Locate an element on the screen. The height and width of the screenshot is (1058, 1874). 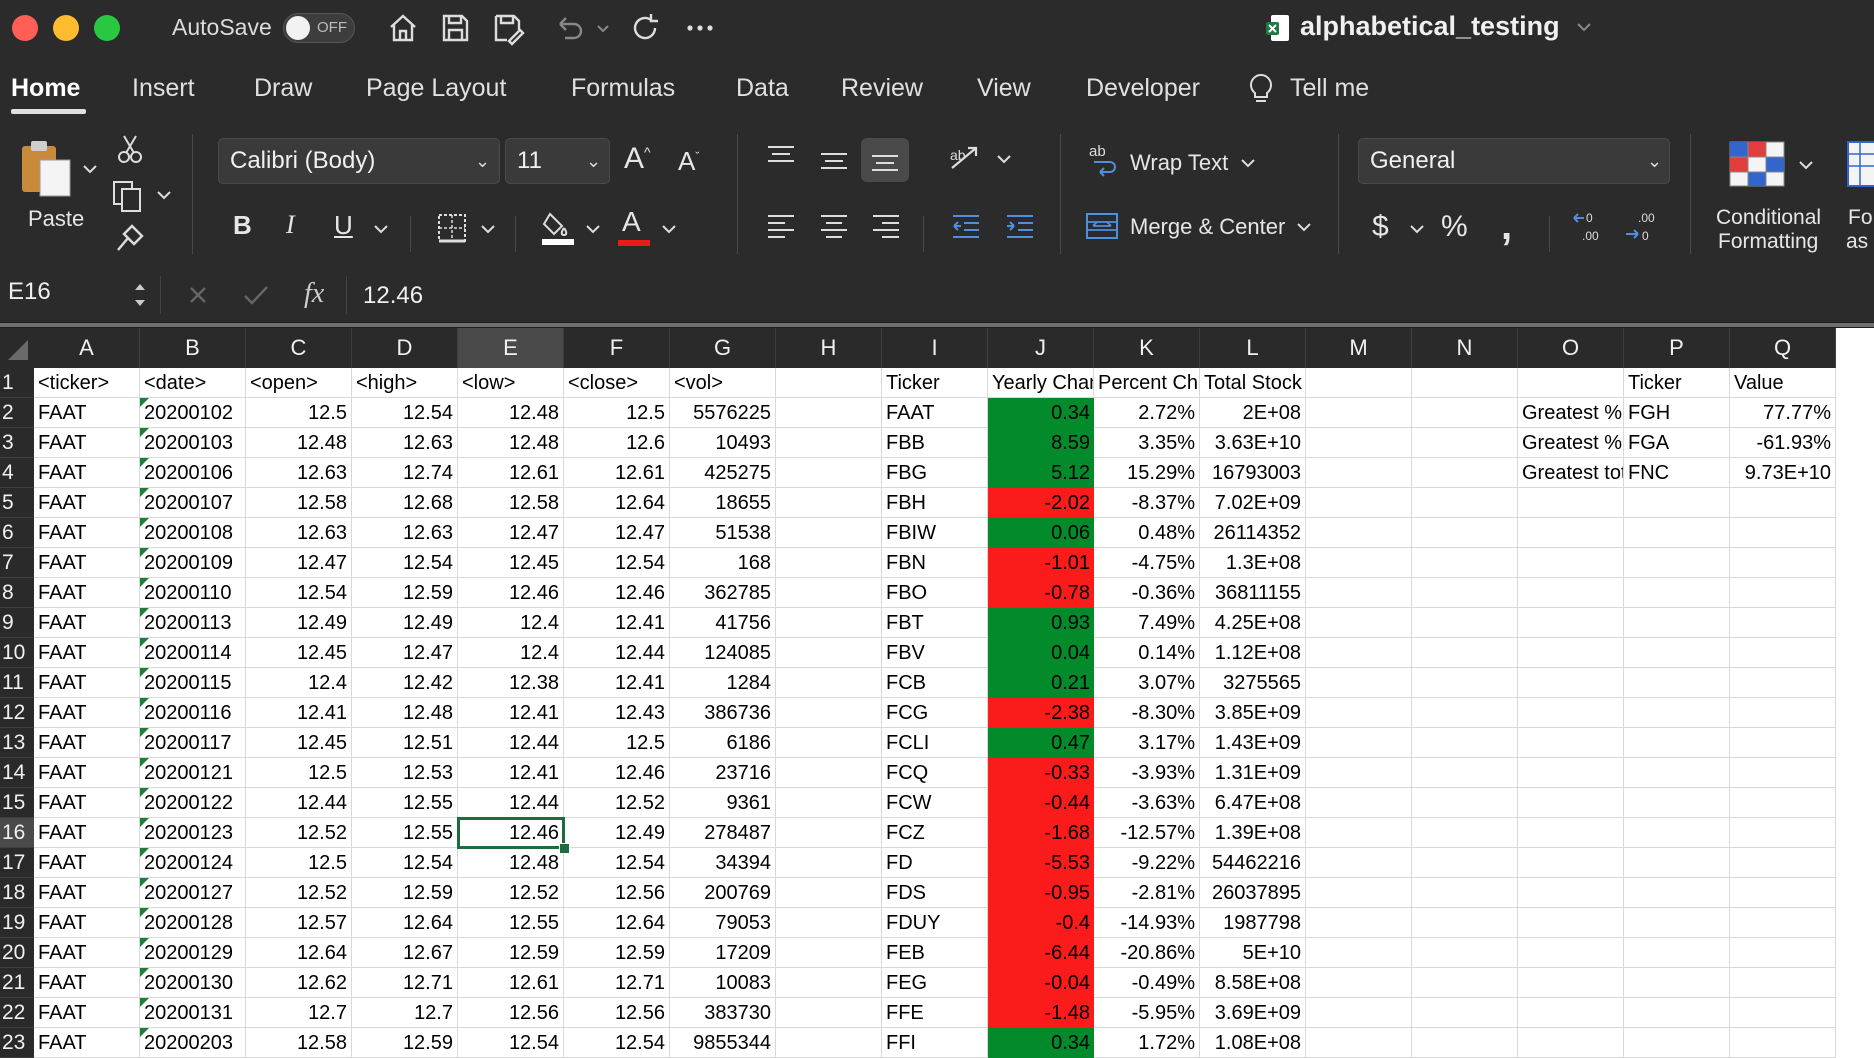
cell-a9: FAAT is located at coordinates (87, 623).